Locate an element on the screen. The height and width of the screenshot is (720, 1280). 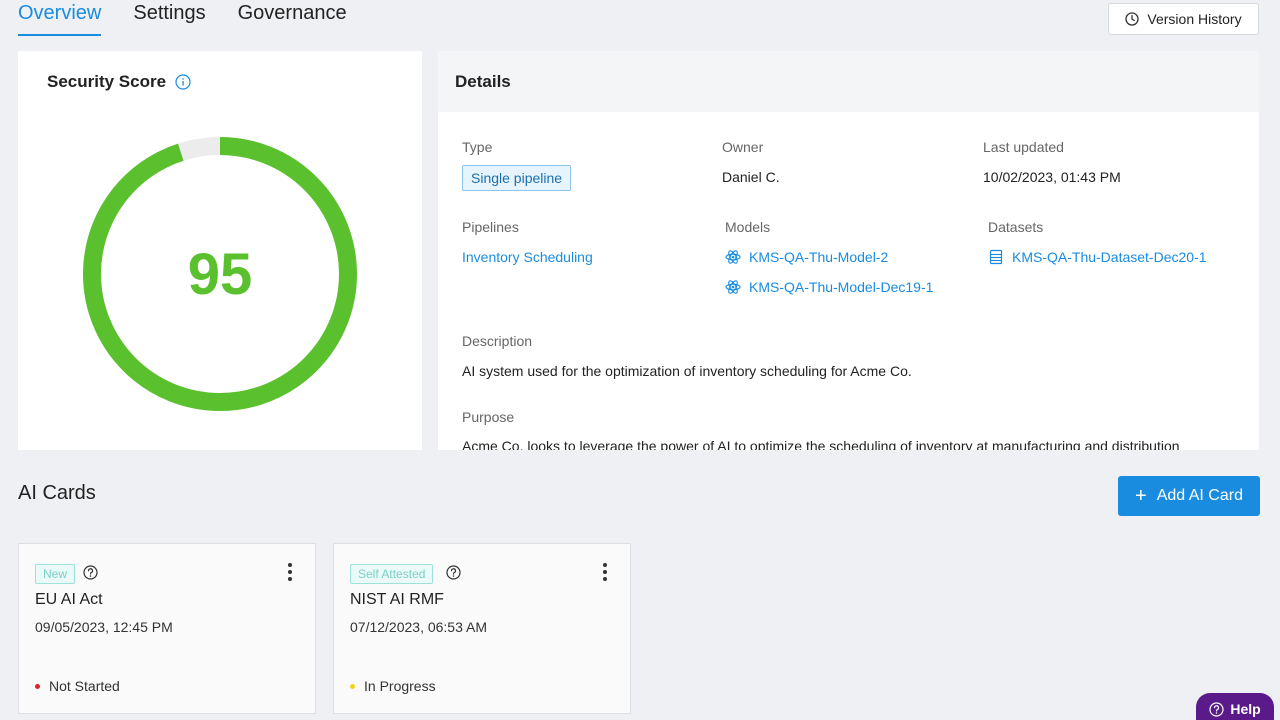
card-status: Not Started is located at coordinates (77, 686).